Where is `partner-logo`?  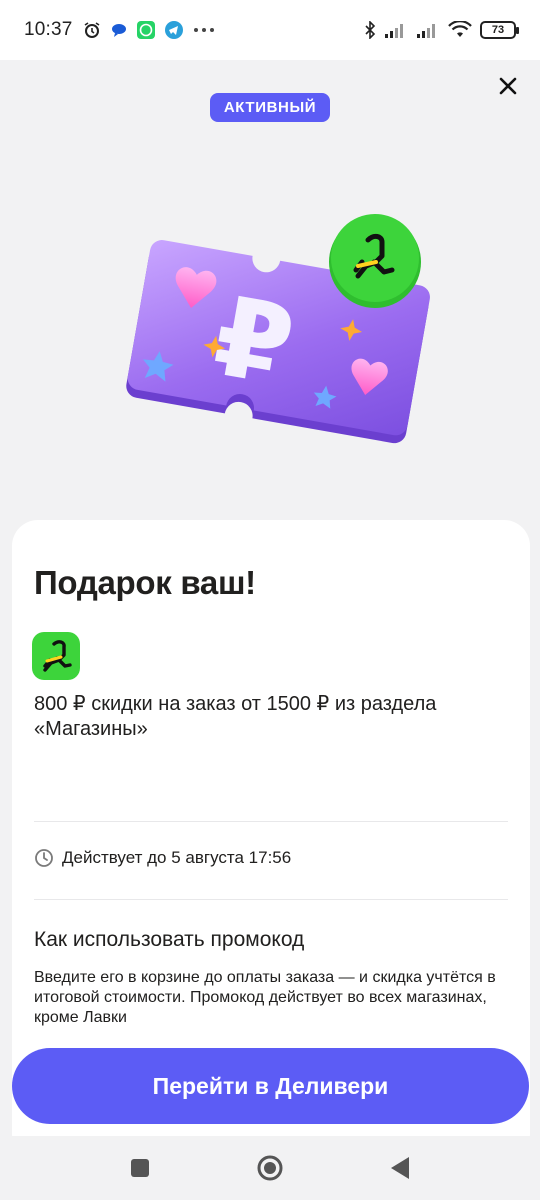 partner-logo is located at coordinates (56, 656).